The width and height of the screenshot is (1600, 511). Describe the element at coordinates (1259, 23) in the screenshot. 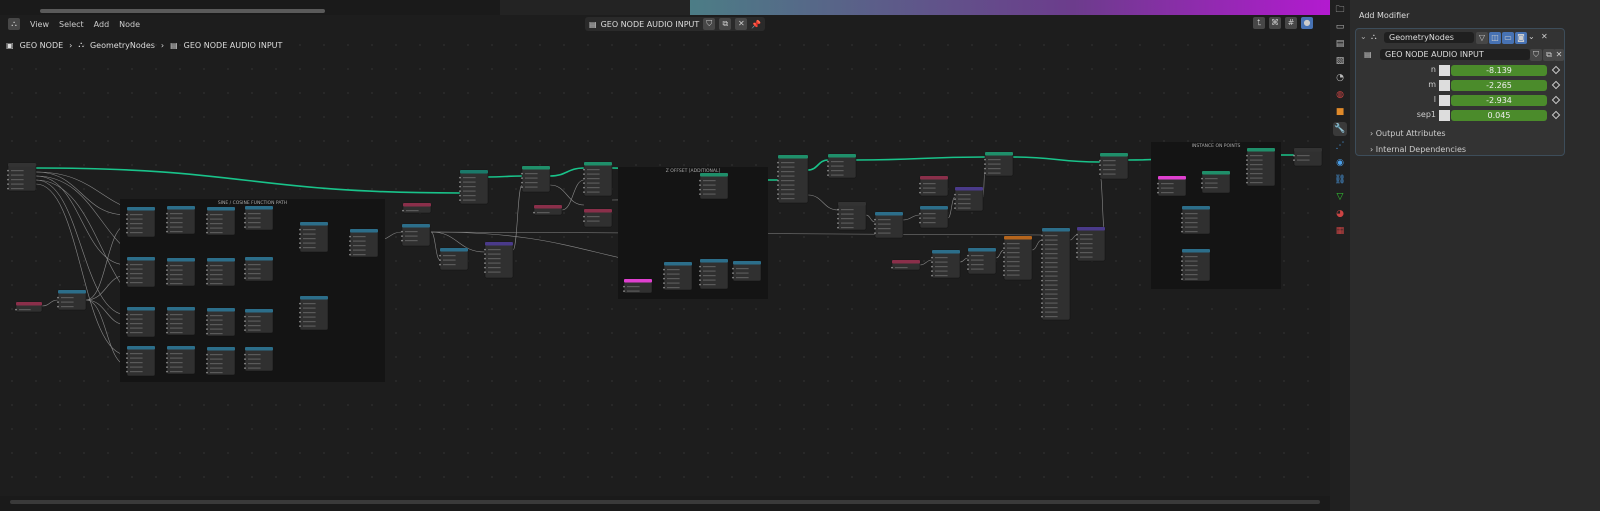

I see `parent-node-icon: ⮤` at that location.